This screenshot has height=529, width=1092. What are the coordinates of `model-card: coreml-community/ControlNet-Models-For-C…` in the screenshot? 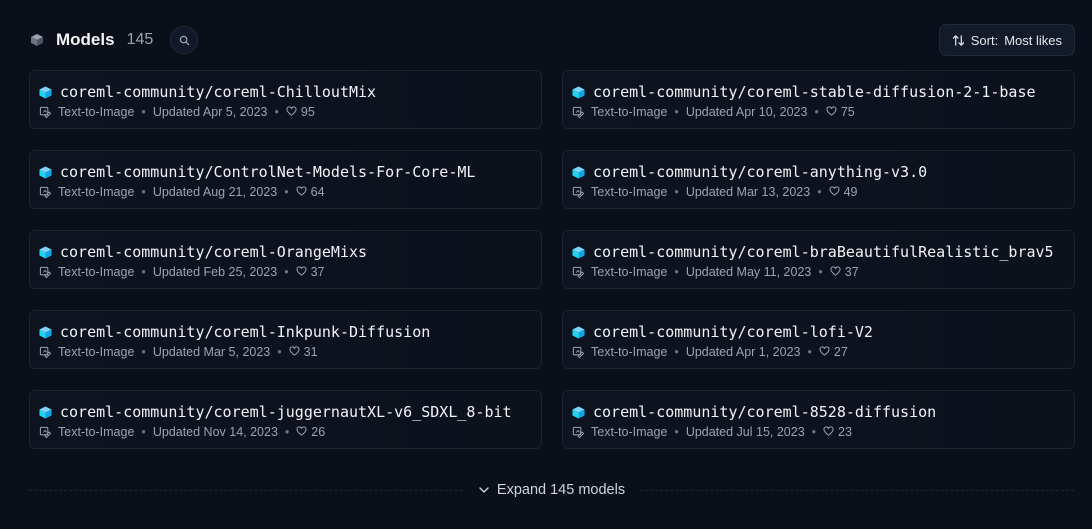 It's located at (285, 179).